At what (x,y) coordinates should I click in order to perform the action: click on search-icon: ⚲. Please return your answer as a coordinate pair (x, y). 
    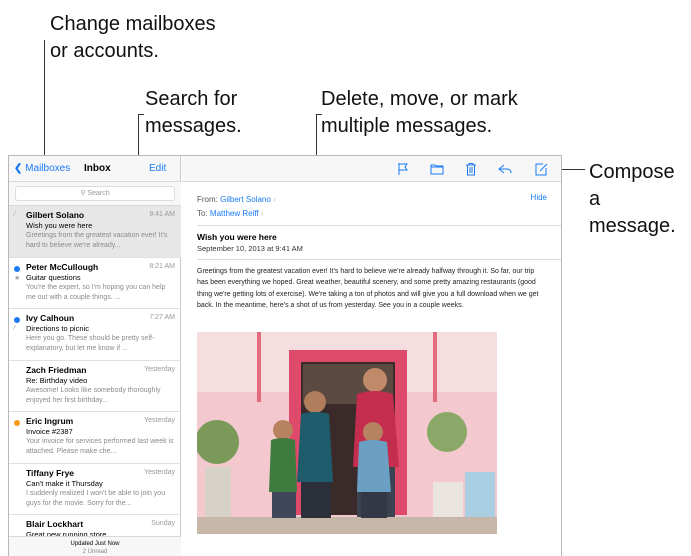
    Looking at the image, I should click on (83, 193).